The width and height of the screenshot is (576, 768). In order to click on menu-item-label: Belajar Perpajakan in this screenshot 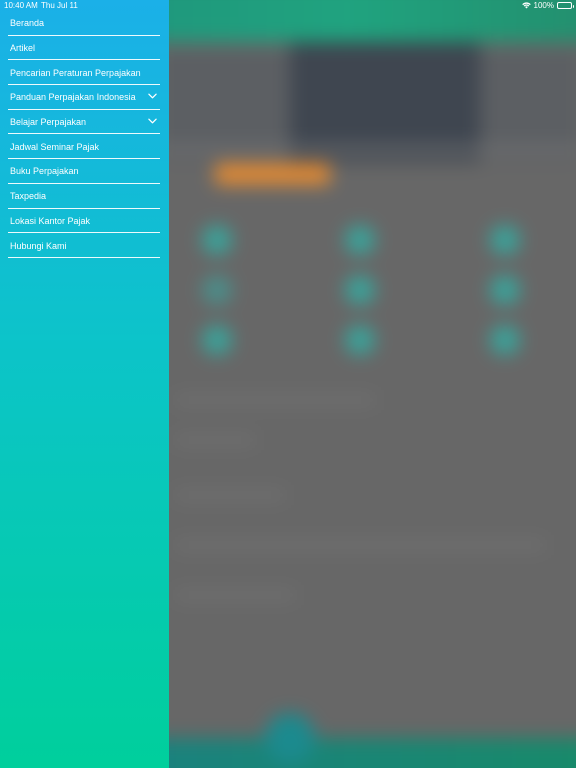, I will do `click(48, 122)`.